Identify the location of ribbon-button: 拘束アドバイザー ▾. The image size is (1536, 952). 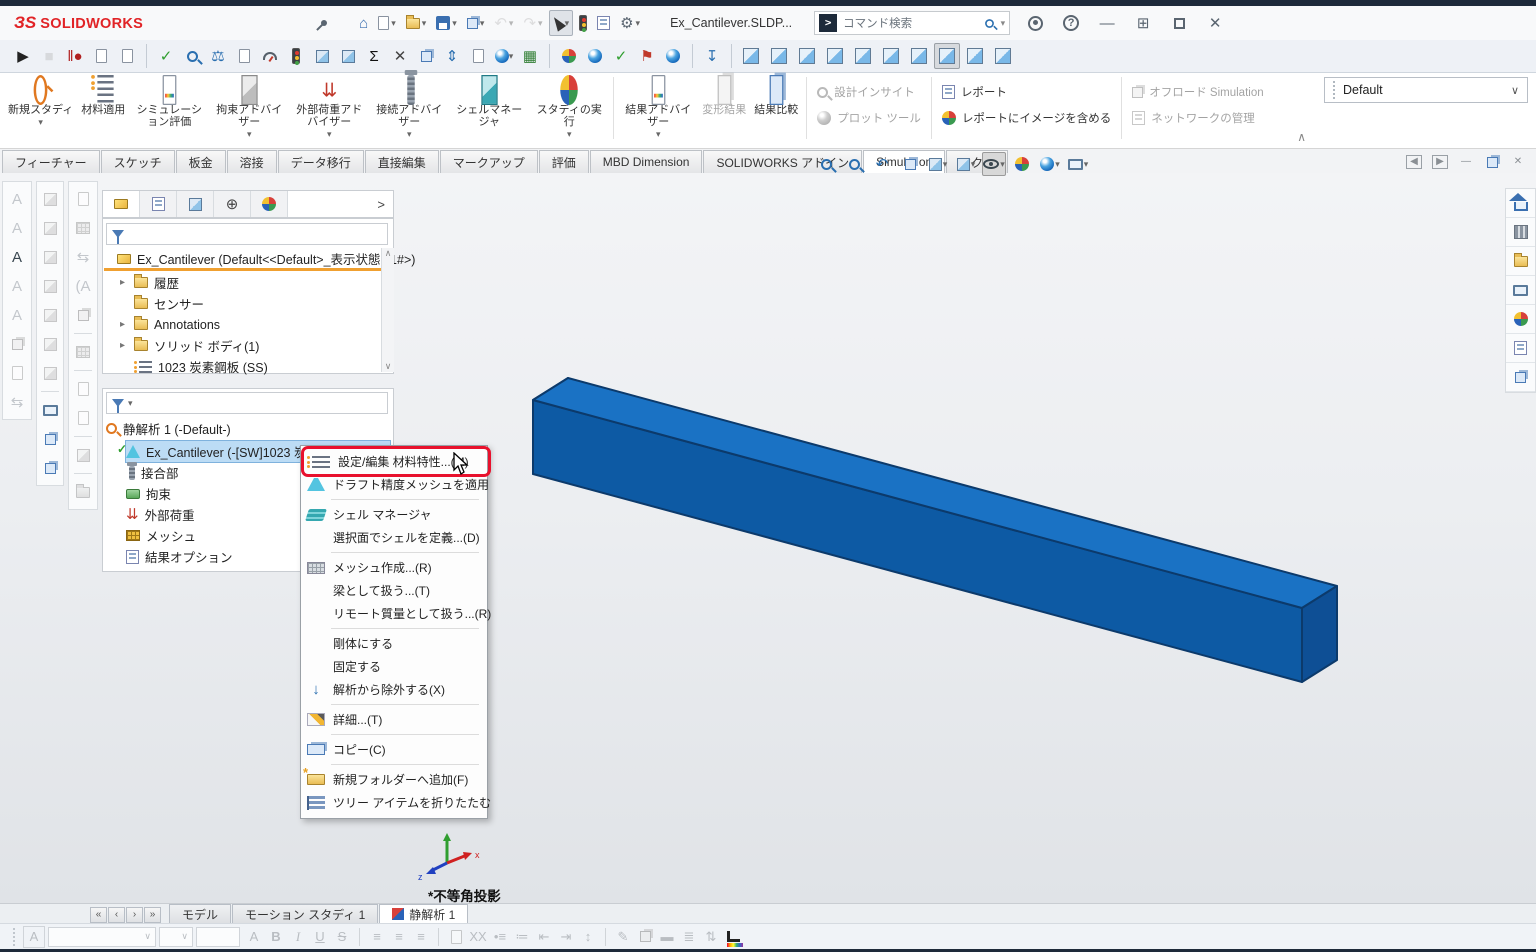
(249, 110).